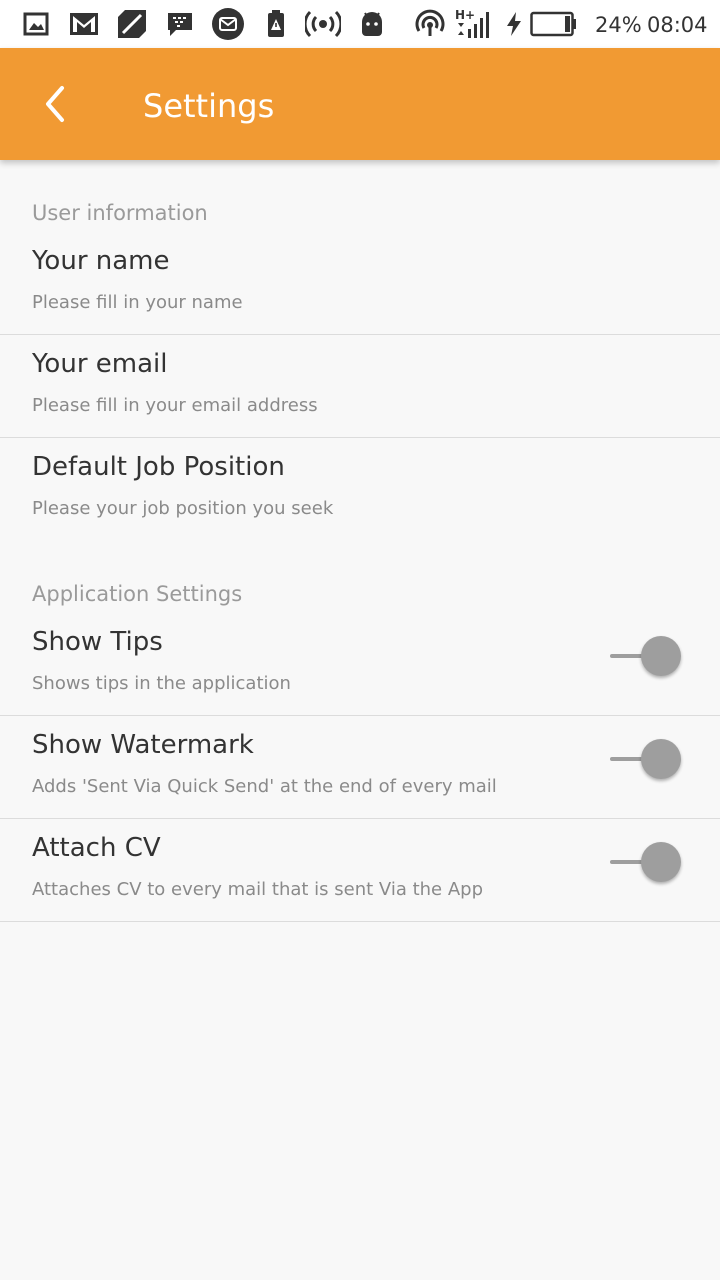  What do you see at coordinates (360, 283) in the screenshot?
I see `pref-your-name: Your name Please fill in your name` at bounding box center [360, 283].